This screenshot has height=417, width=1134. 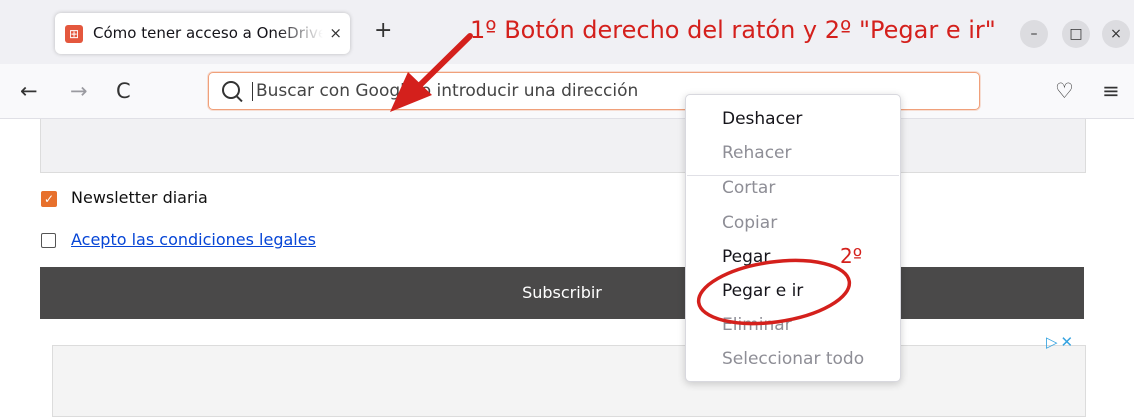 What do you see at coordinates (774, 292) in the screenshot?
I see `annotation-ellipse` at bounding box center [774, 292].